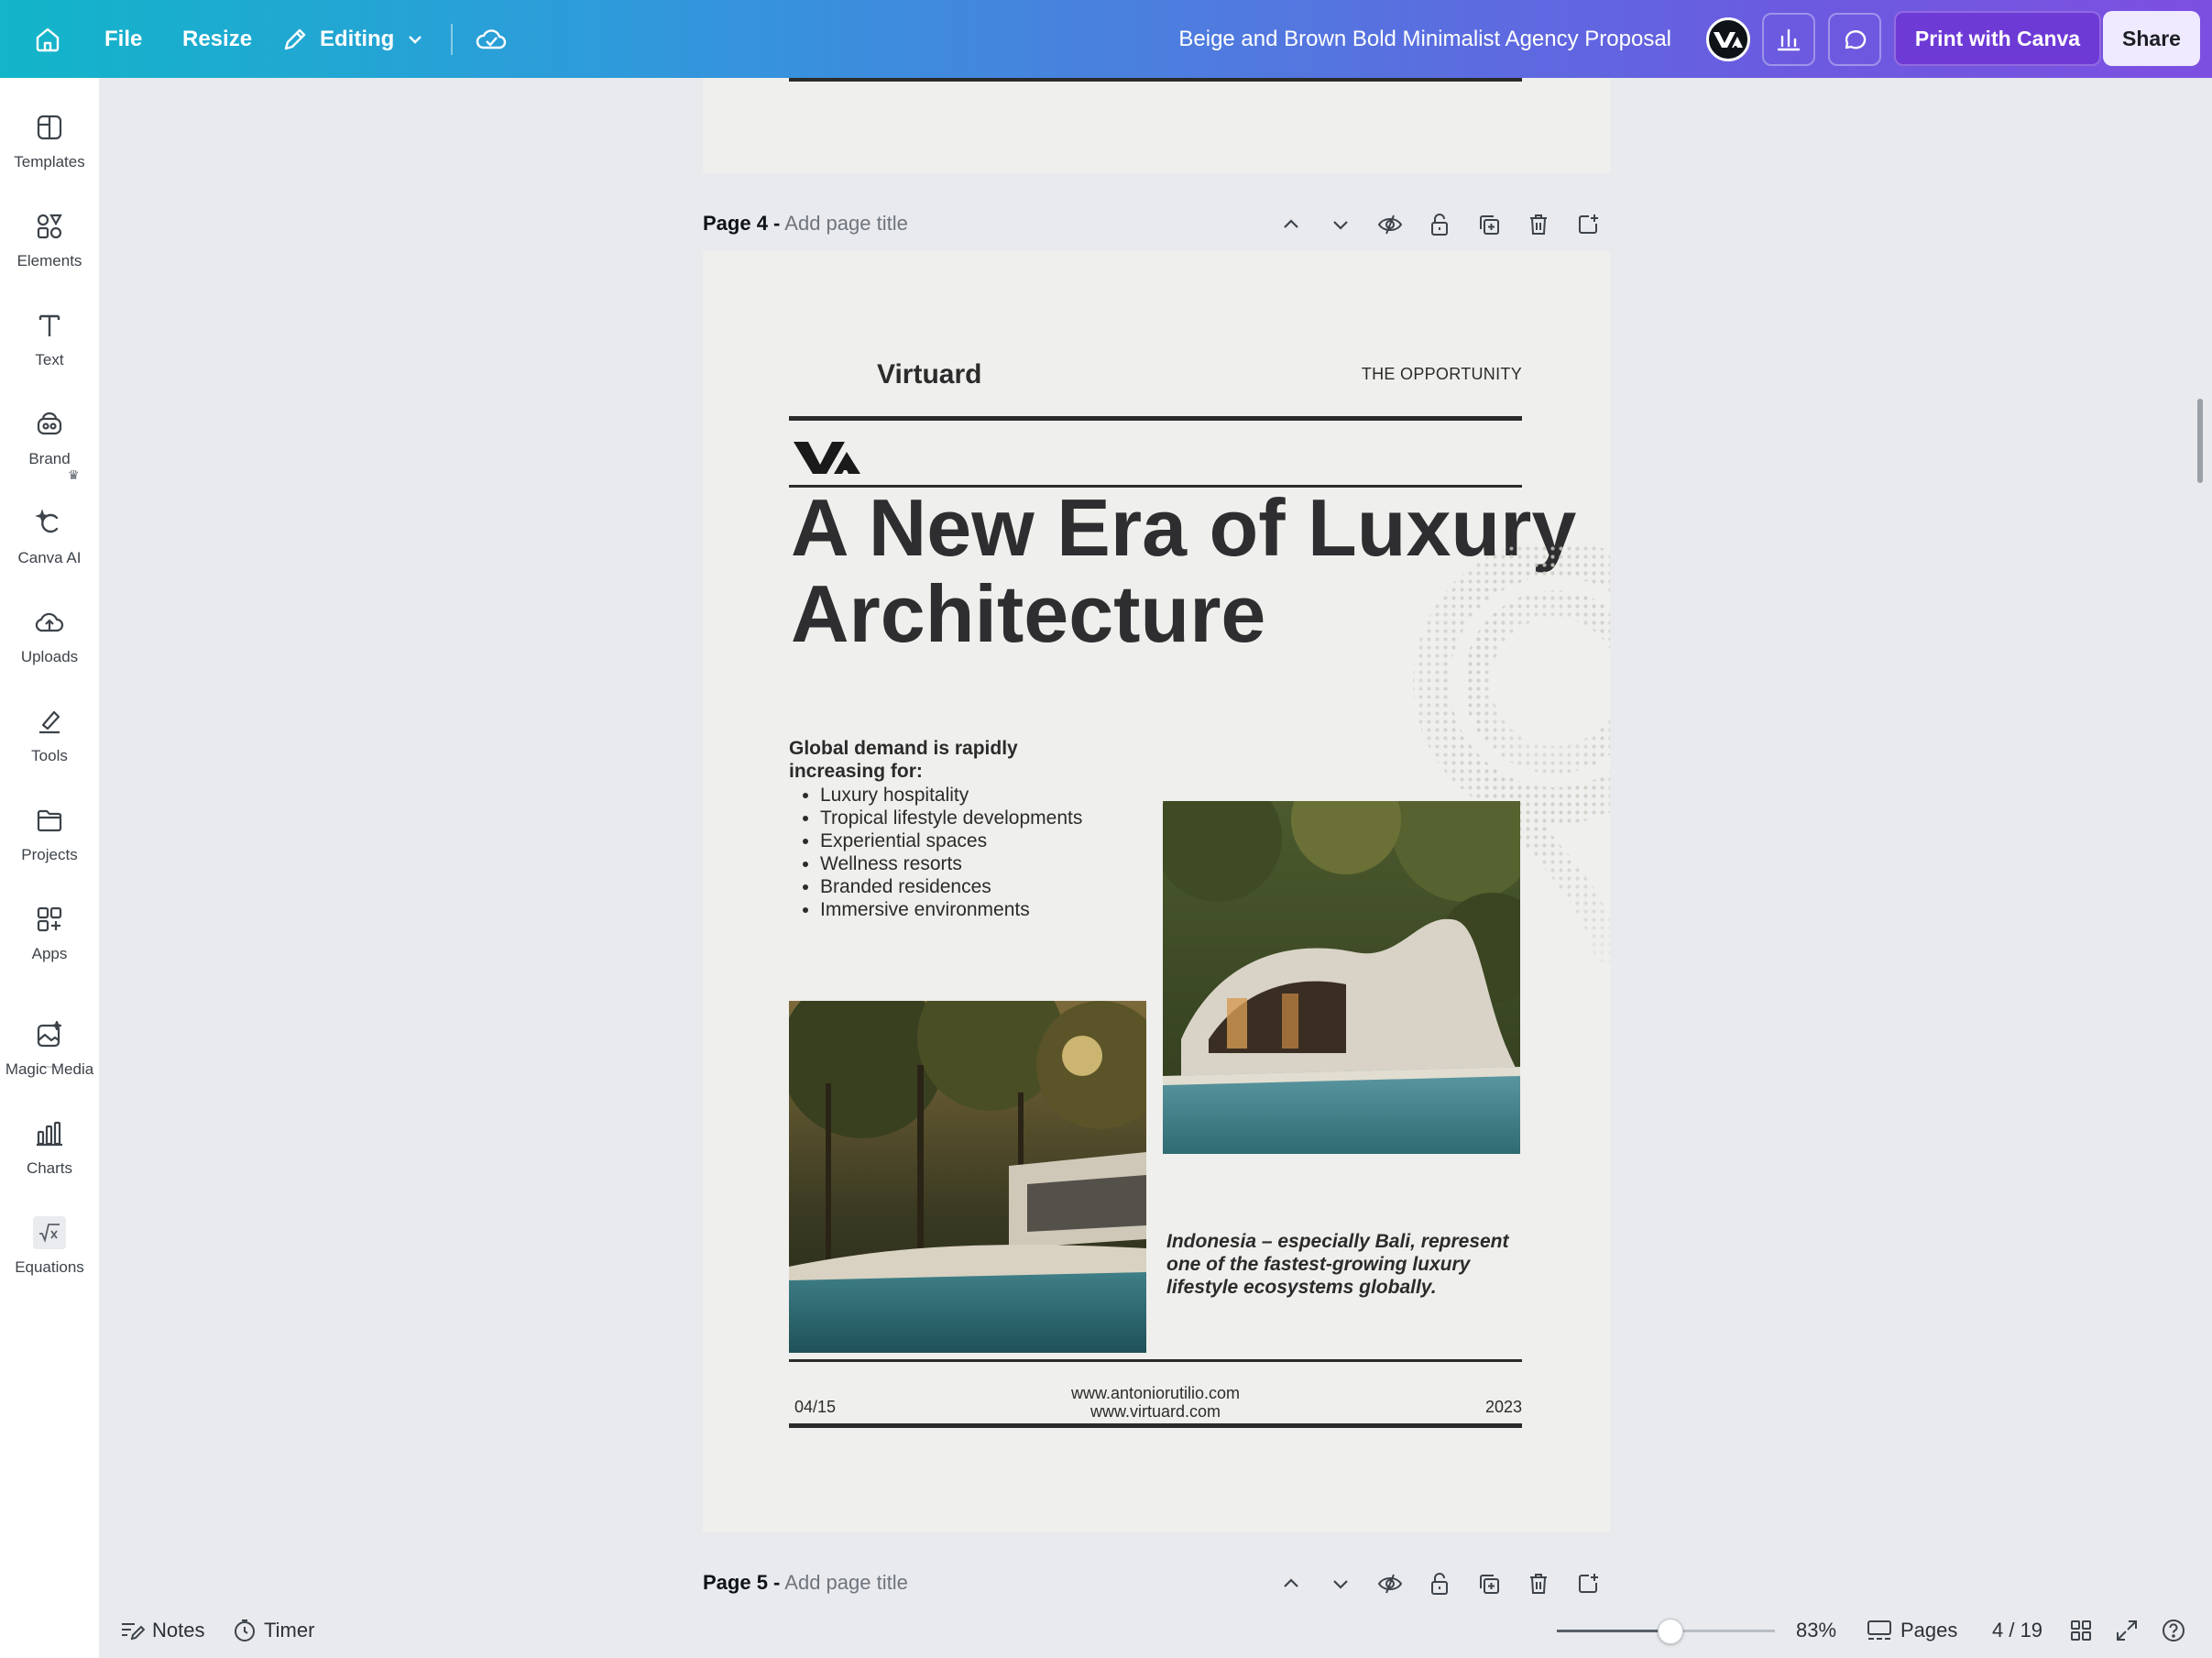  What do you see at coordinates (1998, 38) in the screenshot?
I see `print-with-canva-button: Print with Canva` at bounding box center [1998, 38].